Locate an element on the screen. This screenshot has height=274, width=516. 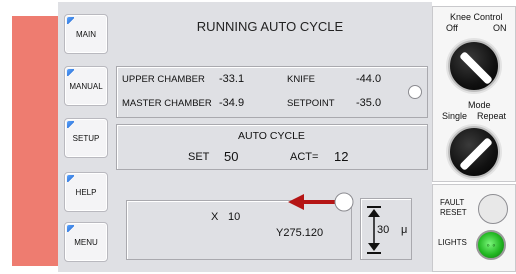
knee-off-label: Off is located at coordinates (452, 28).